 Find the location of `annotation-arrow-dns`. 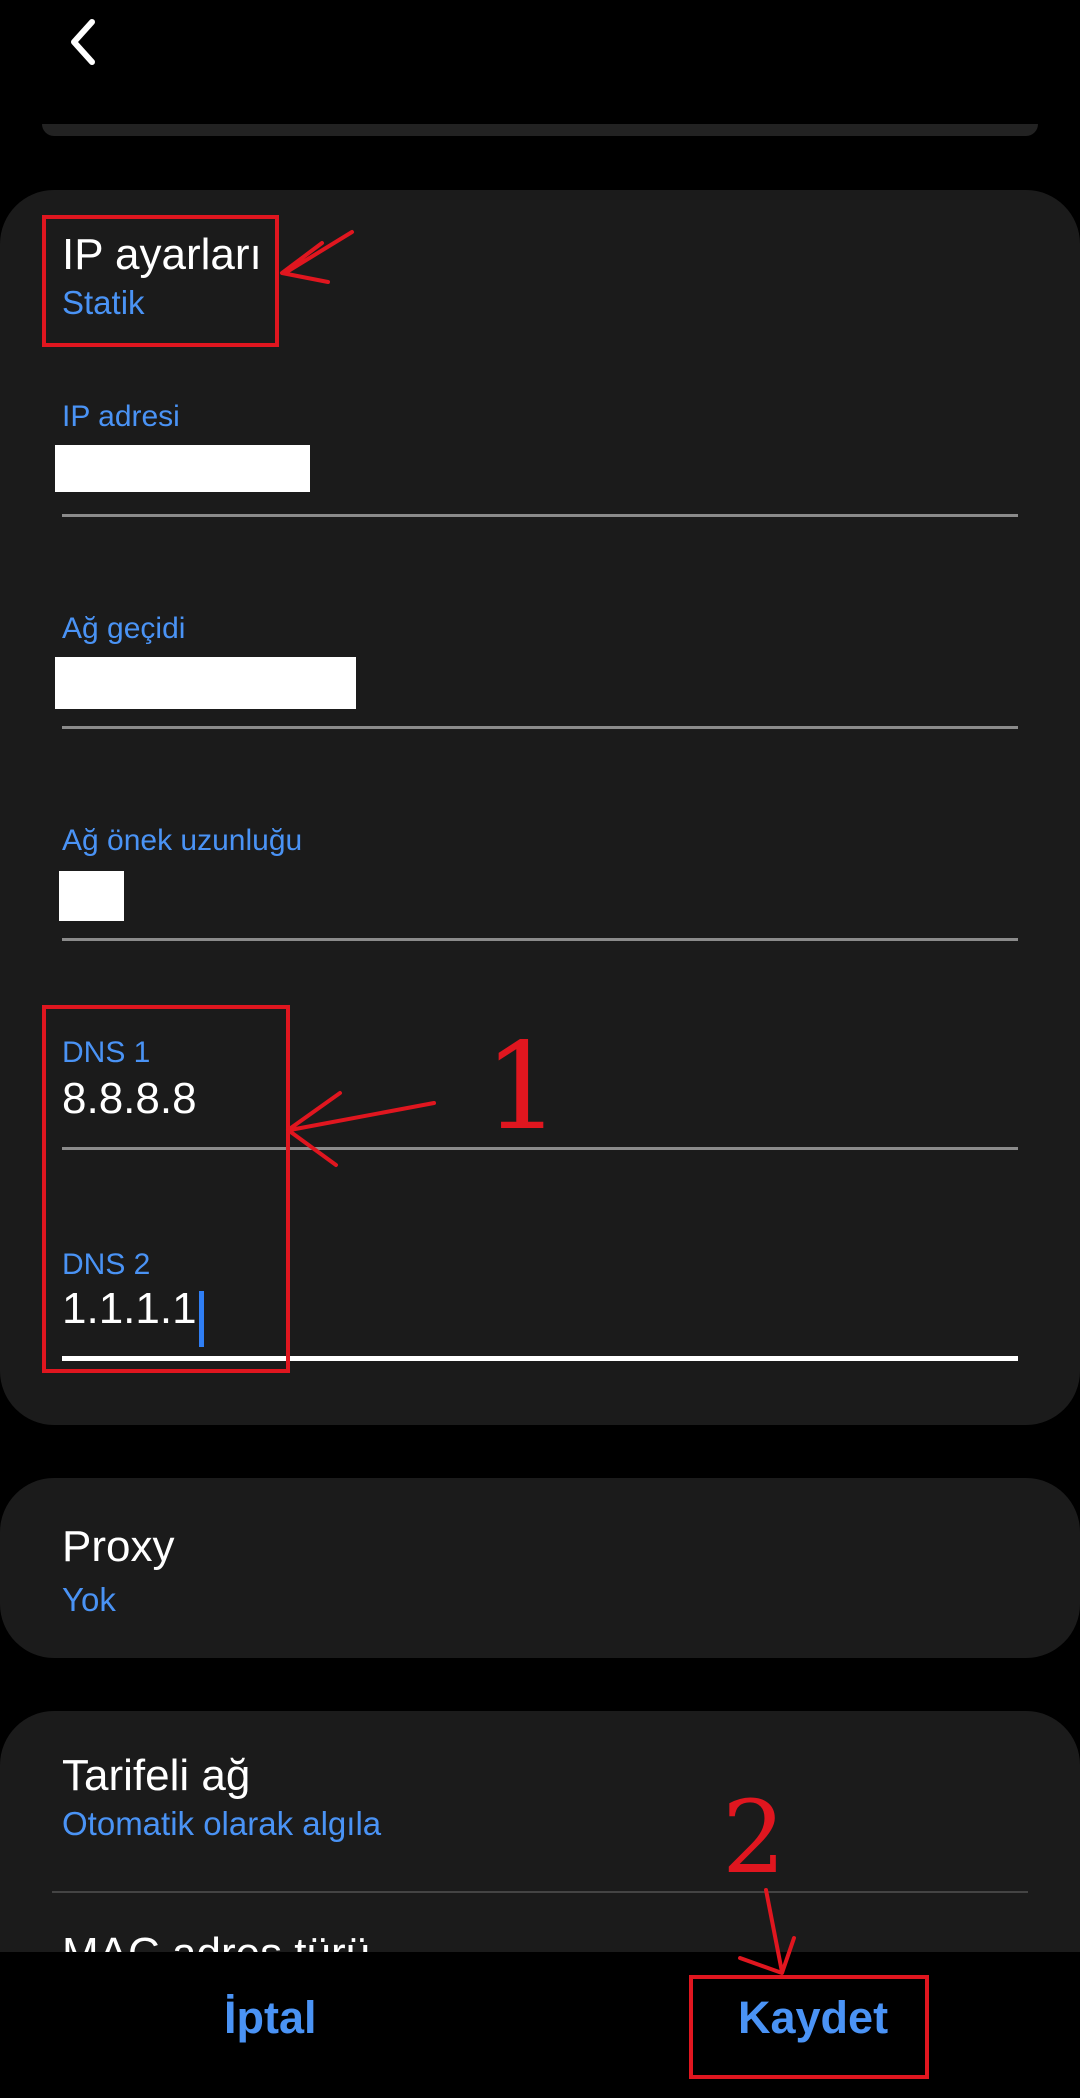

annotation-arrow-dns is located at coordinates (361, 1129).